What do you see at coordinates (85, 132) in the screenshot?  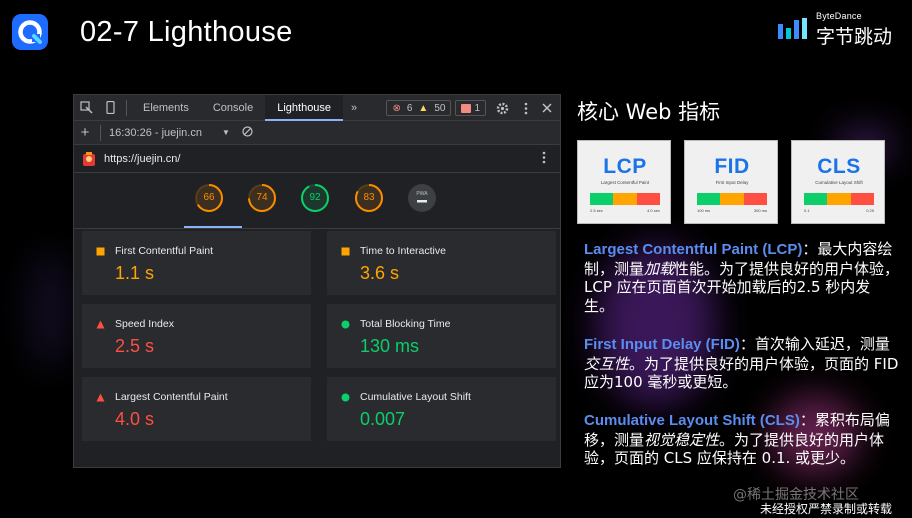 I see `new-report-button: +` at bounding box center [85, 132].